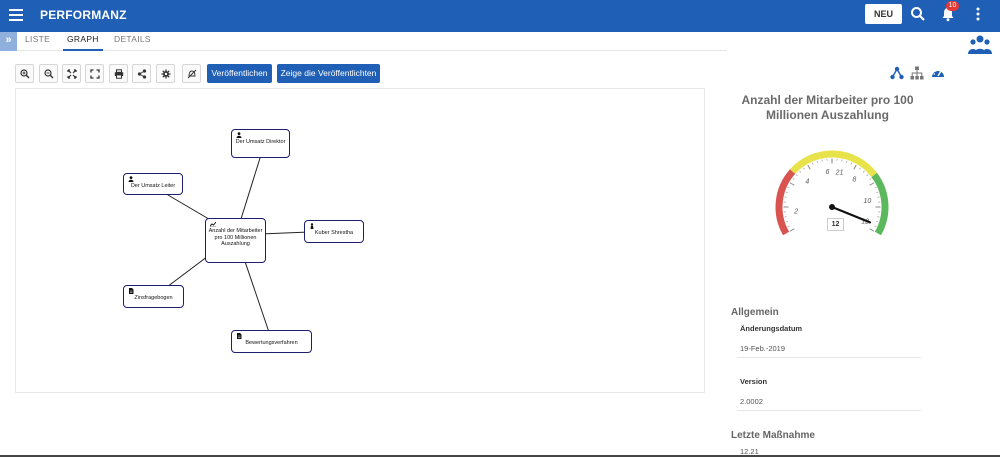  I want to click on kpi-gauge: 2 4 6 21 8 10 12, so click(832, 193).